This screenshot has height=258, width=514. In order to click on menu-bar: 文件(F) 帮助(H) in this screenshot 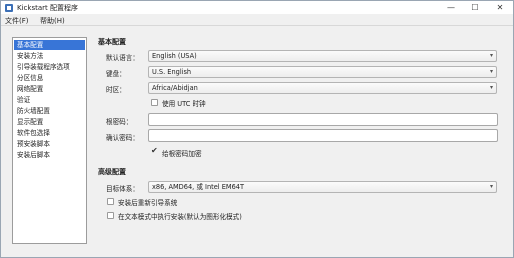, I will do `click(257, 20)`.